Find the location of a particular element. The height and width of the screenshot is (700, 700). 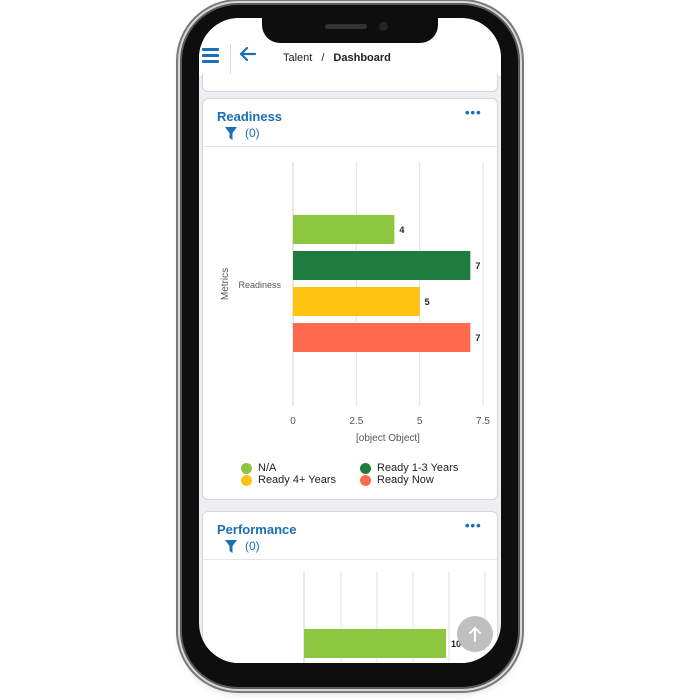

bar is located at coordinates (375, 643).